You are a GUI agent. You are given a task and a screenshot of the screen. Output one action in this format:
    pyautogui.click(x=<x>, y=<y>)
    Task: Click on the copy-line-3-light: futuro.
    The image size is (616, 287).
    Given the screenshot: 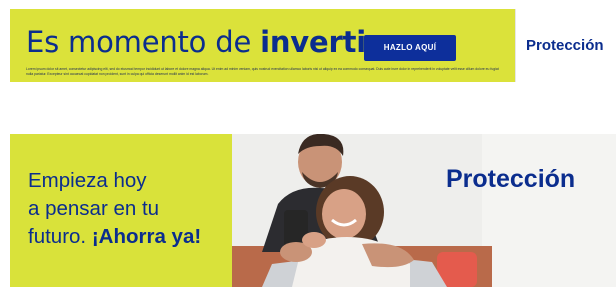 What is the action you would take?
    pyautogui.click(x=60, y=236)
    